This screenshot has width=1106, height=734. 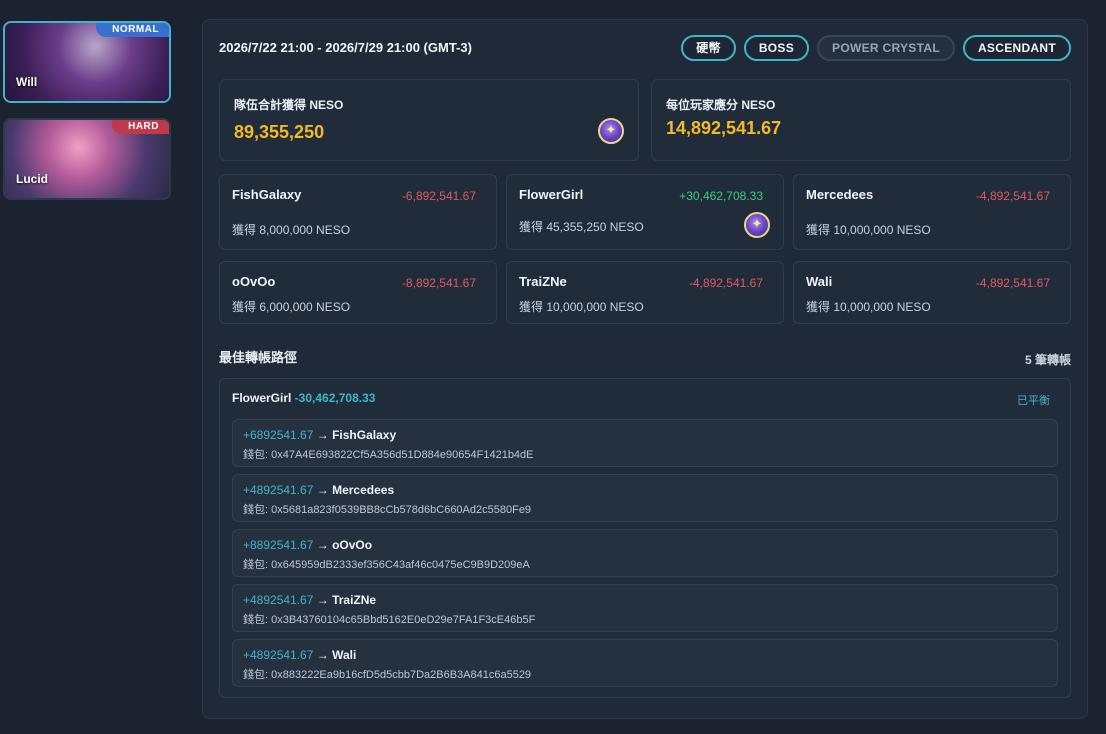 What do you see at coordinates (861, 120) in the screenshot?
I see `per-player-card: 每位玩家應分 NESO 14,892,541.67` at bounding box center [861, 120].